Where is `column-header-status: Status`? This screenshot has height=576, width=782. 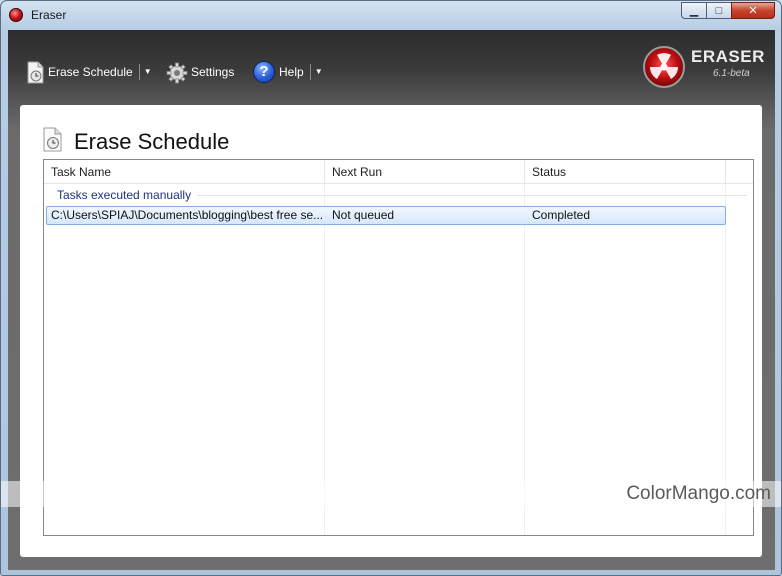
column-header-status: Status is located at coordinates (625, 172).